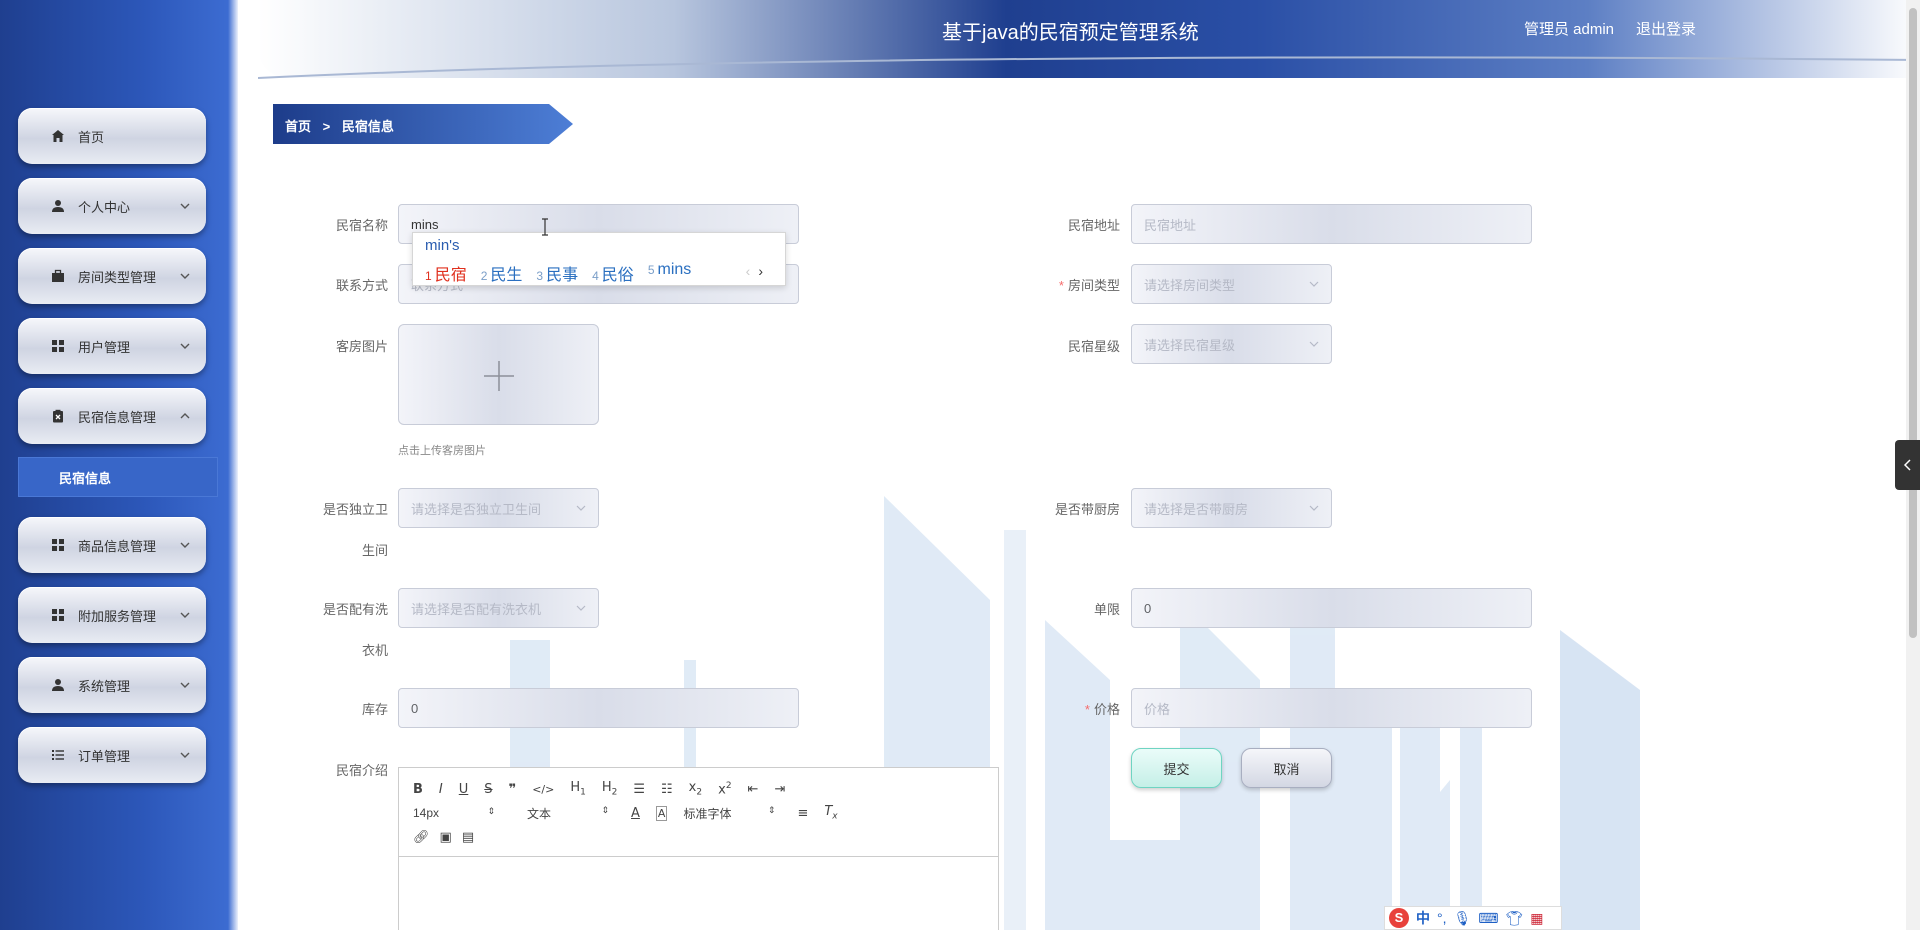 The height and width of the screenshot is (930, 1920). Describe the element at coordinates (1331, 608) in the screenshot. I see `limit-input: 0` at that location.